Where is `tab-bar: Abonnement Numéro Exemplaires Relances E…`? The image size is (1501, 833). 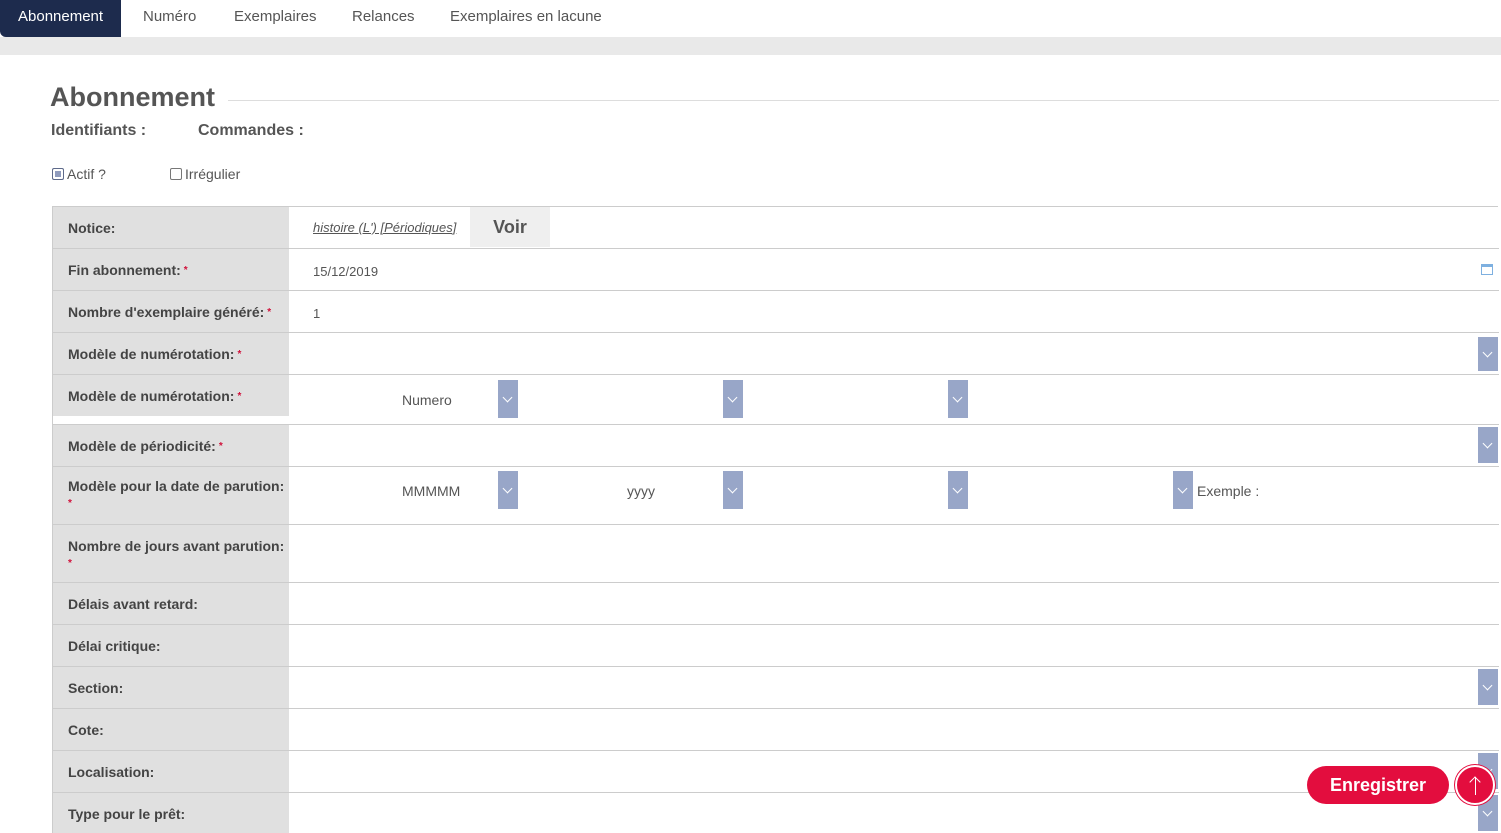 tab-bar: Abonnement Numéro Exemplaires Relances E… is located at coordinates (750, 18).